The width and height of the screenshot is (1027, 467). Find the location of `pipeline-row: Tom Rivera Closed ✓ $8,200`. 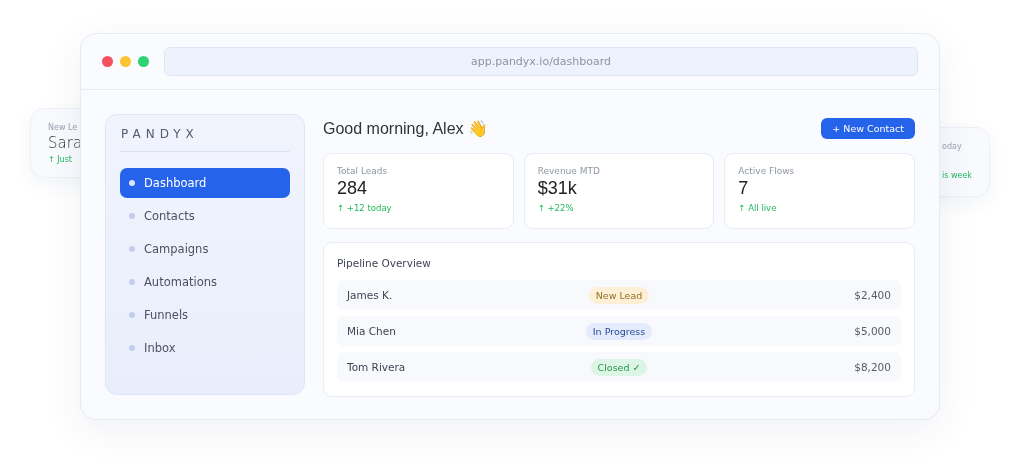

pipeline-row: Tom Rivera Closed ✓ $8,200 is located at coordinates (619, 367).